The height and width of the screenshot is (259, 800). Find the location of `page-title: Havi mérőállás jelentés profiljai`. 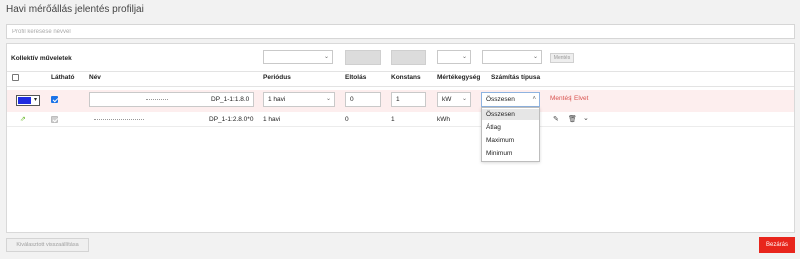

page-title: Havi mérőállás jelentés profiljai is located at coordinates (75, 9).